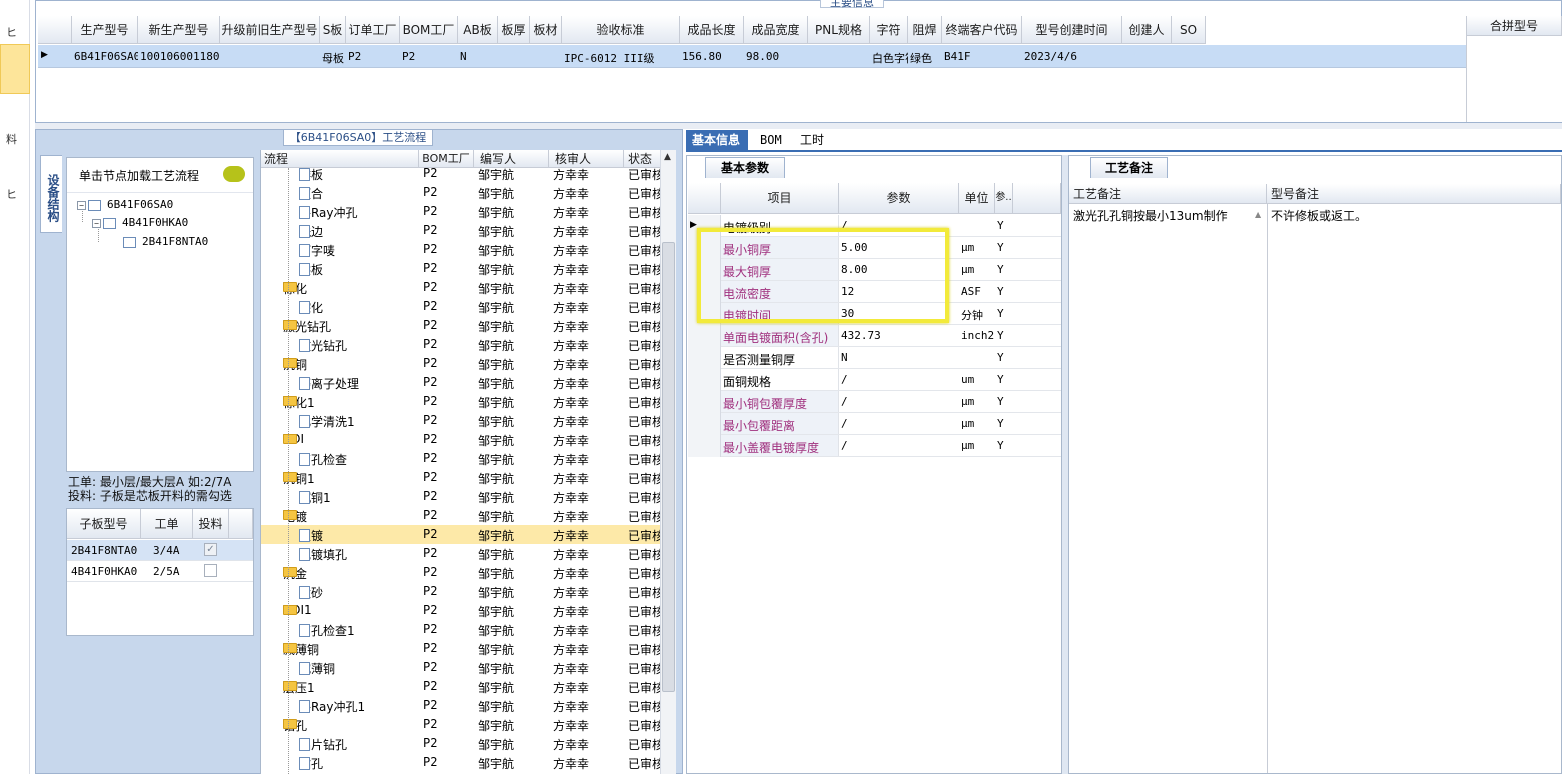  Describe the element at coordinates (461, 477) in the screenshot. I see `table-row: −沉铜1P2邹宇航方幸幸已审核` at that location.